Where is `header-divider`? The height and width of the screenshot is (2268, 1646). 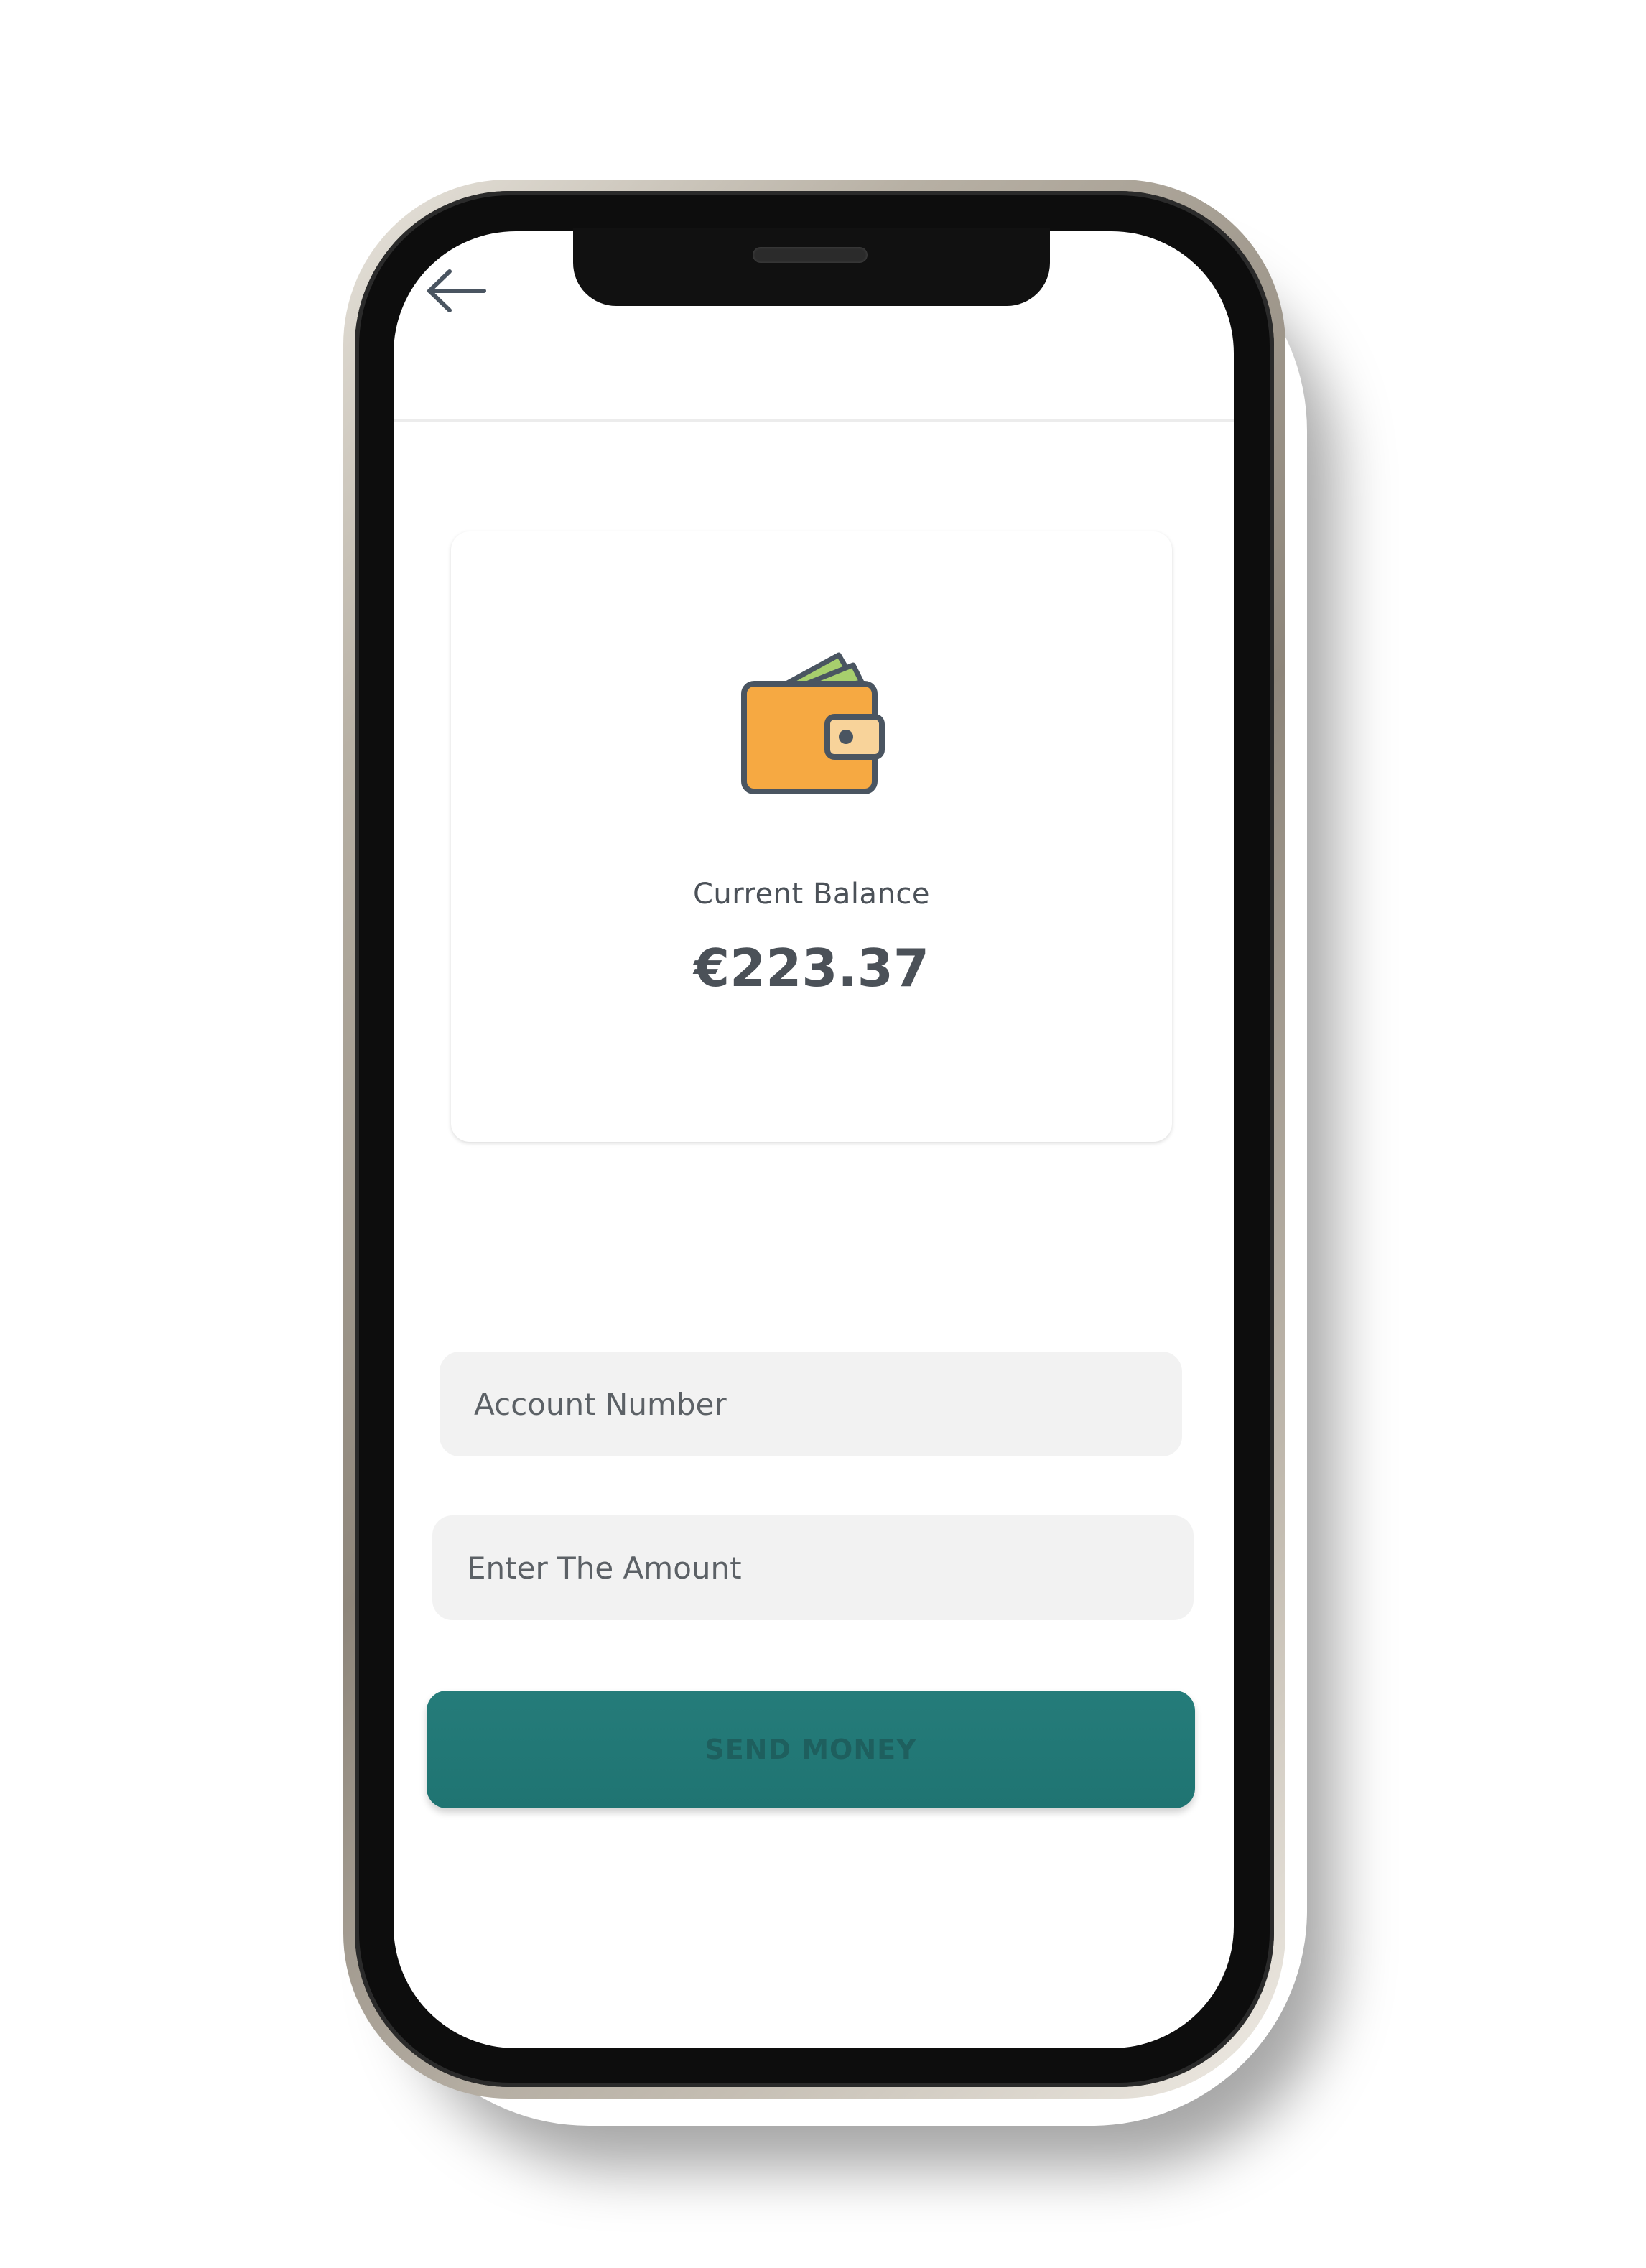
header-divider is located at coordinates (814, 420).